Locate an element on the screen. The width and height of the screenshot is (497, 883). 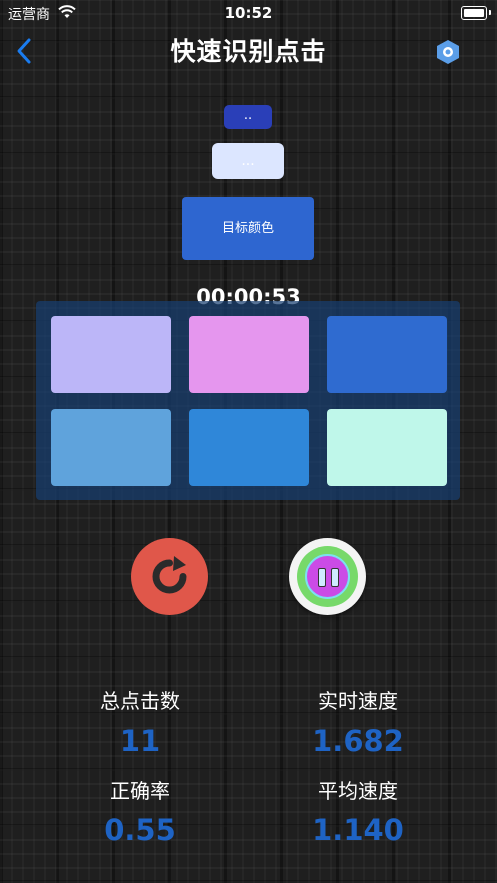
settings-hexagon-icon is located at coordinates (448, 52).